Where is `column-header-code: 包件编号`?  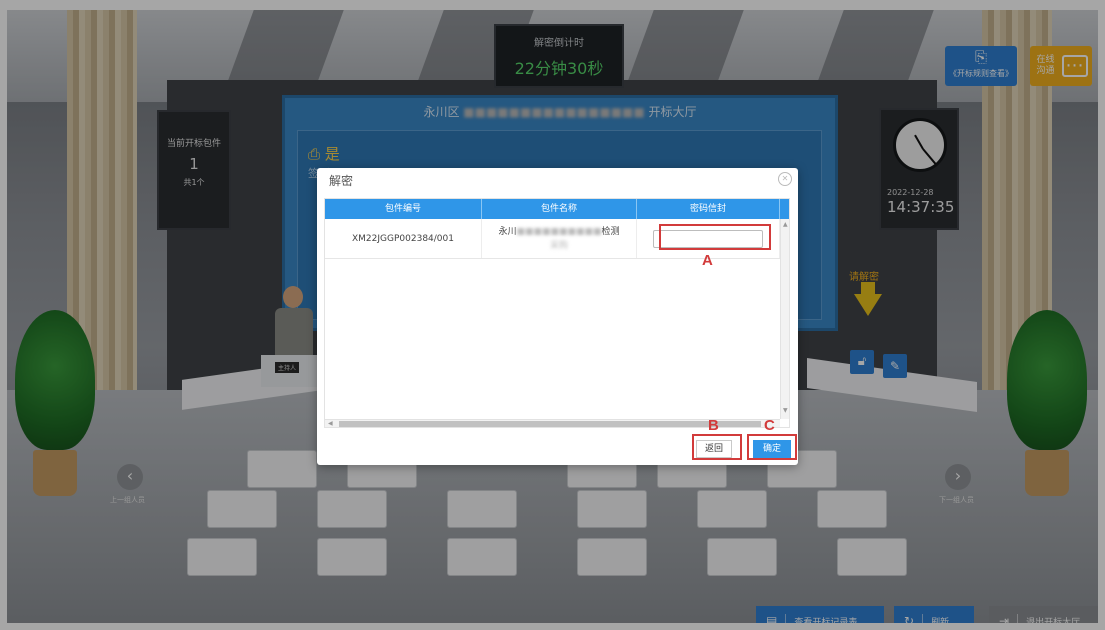
column-header-code: 包件编号 is located at coordinates (403, 209).